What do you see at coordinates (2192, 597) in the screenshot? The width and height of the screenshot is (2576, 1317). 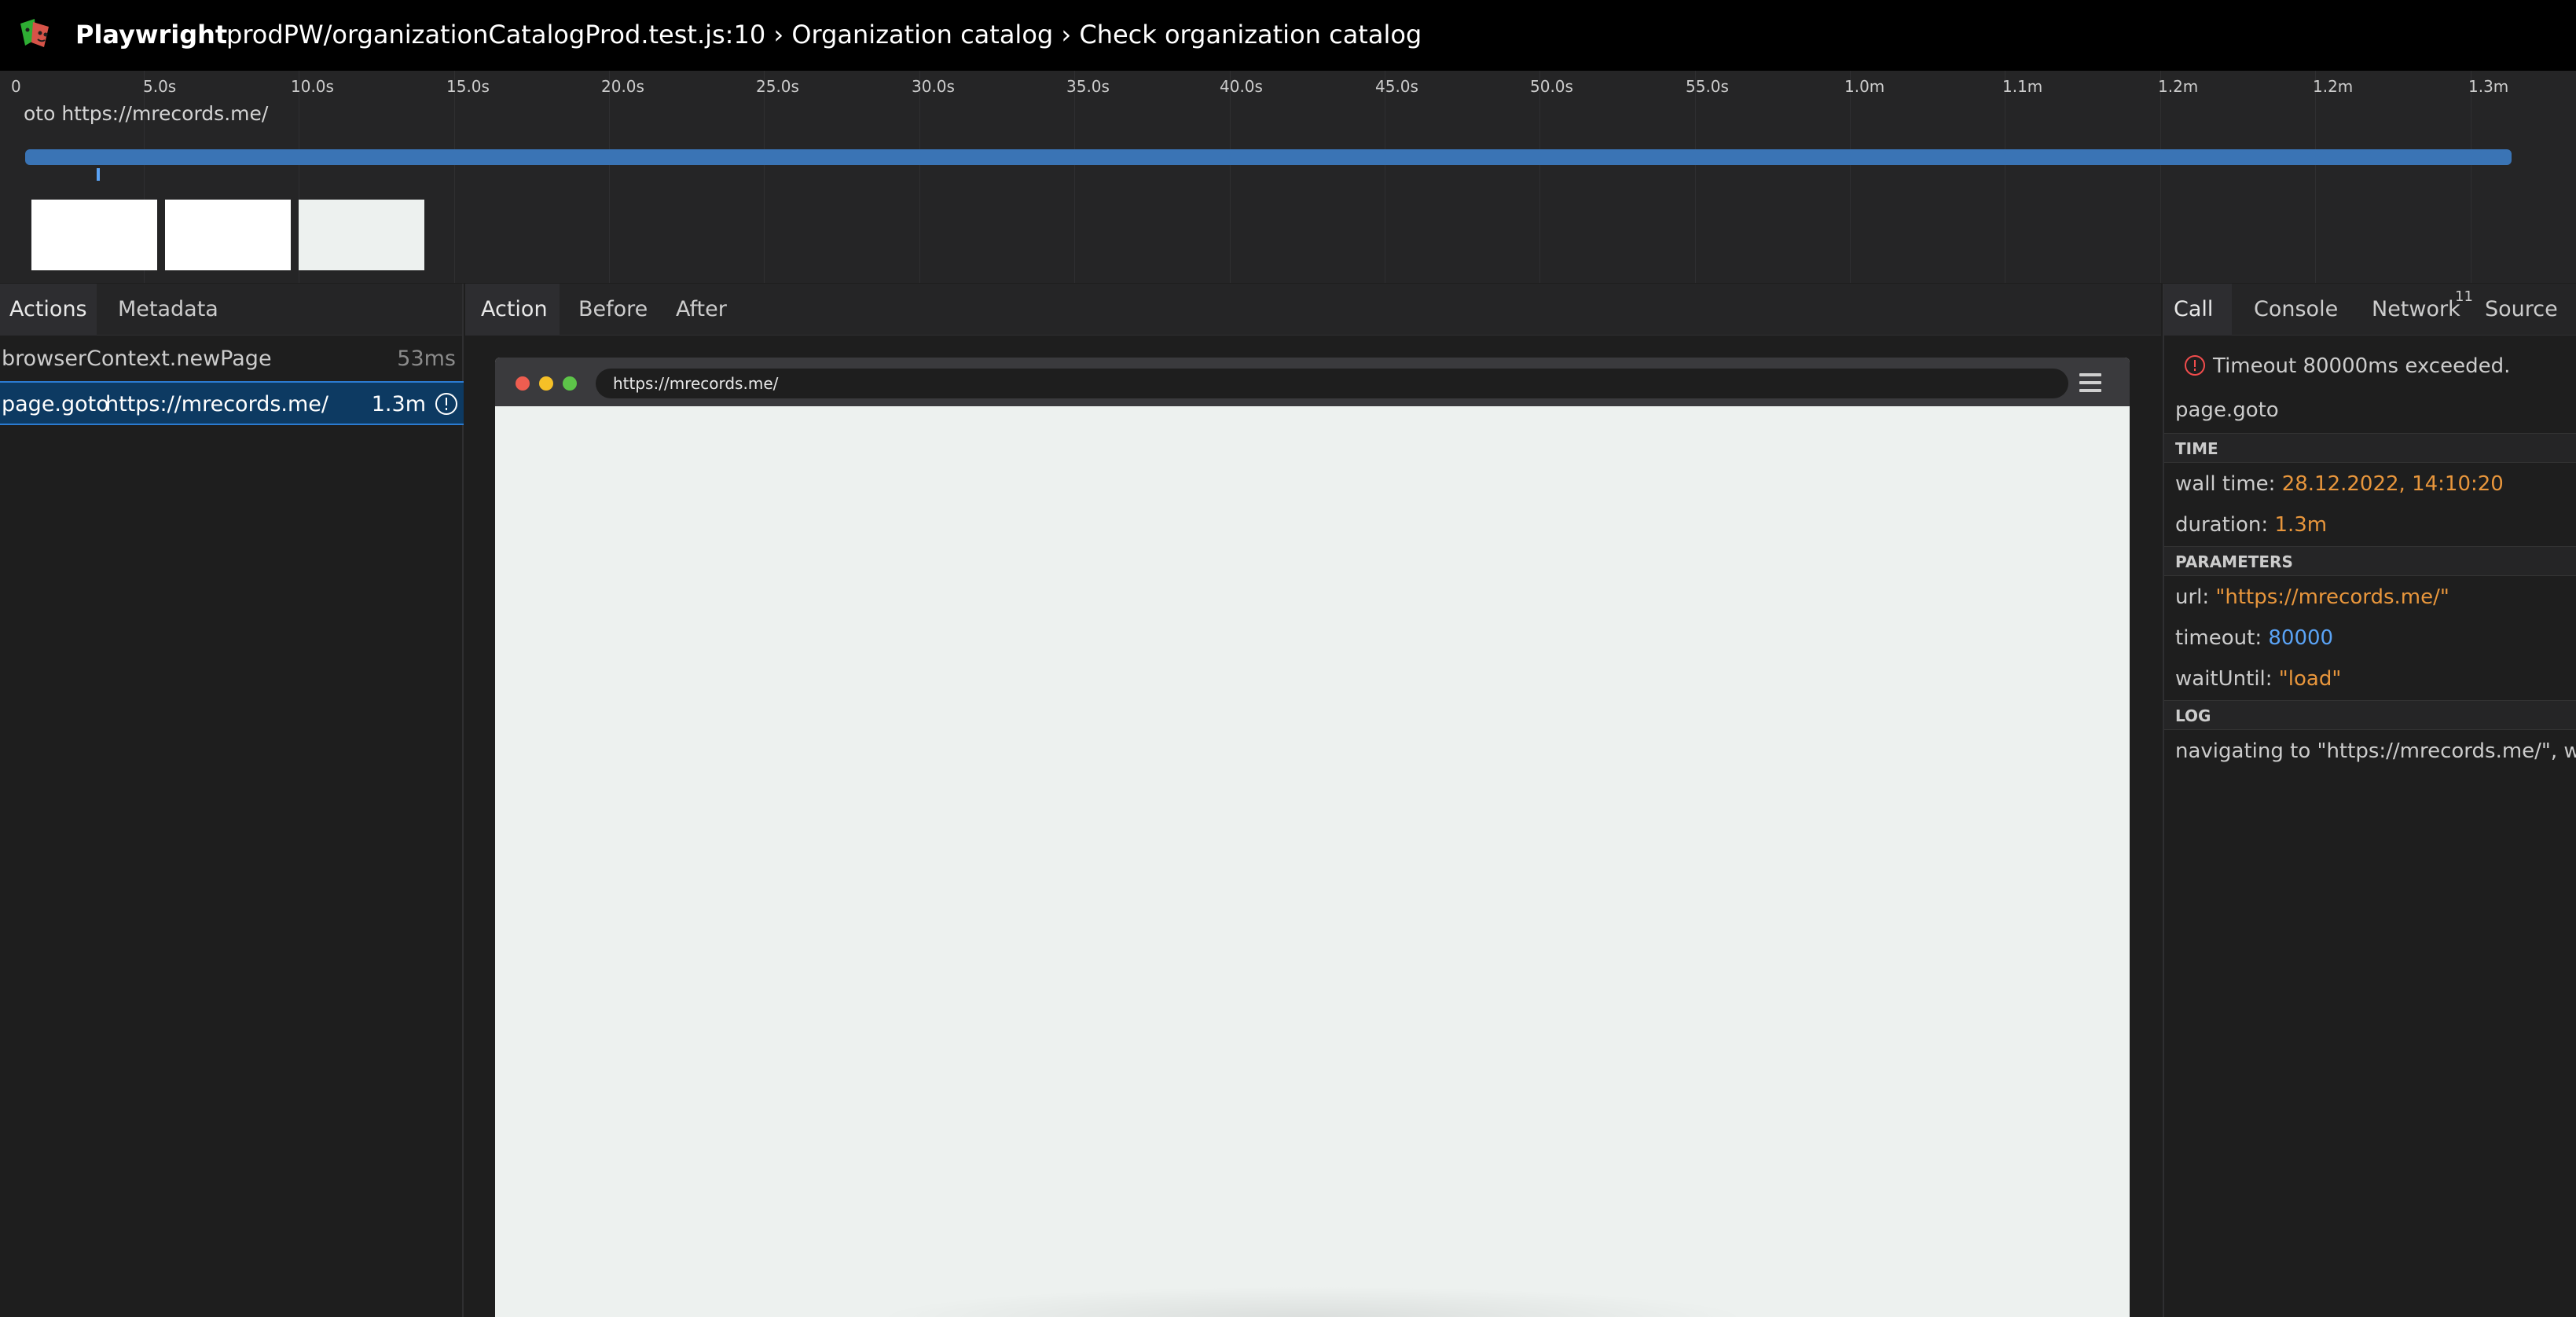 I see `url-param-label: url:` at bounding box center [2192, 597].